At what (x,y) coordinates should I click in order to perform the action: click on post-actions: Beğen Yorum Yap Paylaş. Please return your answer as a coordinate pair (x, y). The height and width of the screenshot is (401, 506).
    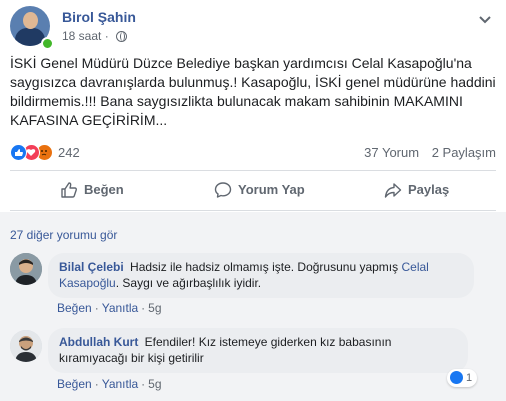
    Looking at the image, I should click on (253, 190).